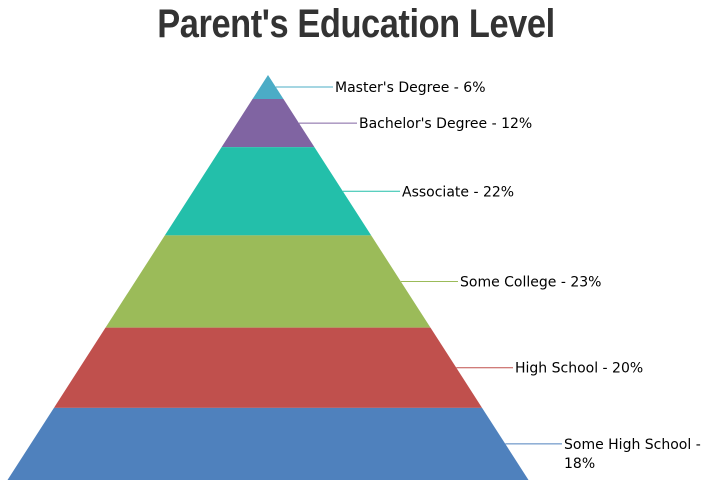  What do you see at coordinates (458, 192) in the screenshot?
I see `segment-label: Associate - 22%` at bounding box center [458, 192].